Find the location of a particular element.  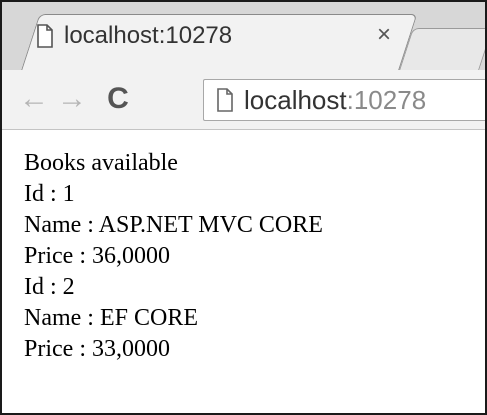

book-id: Id : 2 is located at coordinates (49, 287).